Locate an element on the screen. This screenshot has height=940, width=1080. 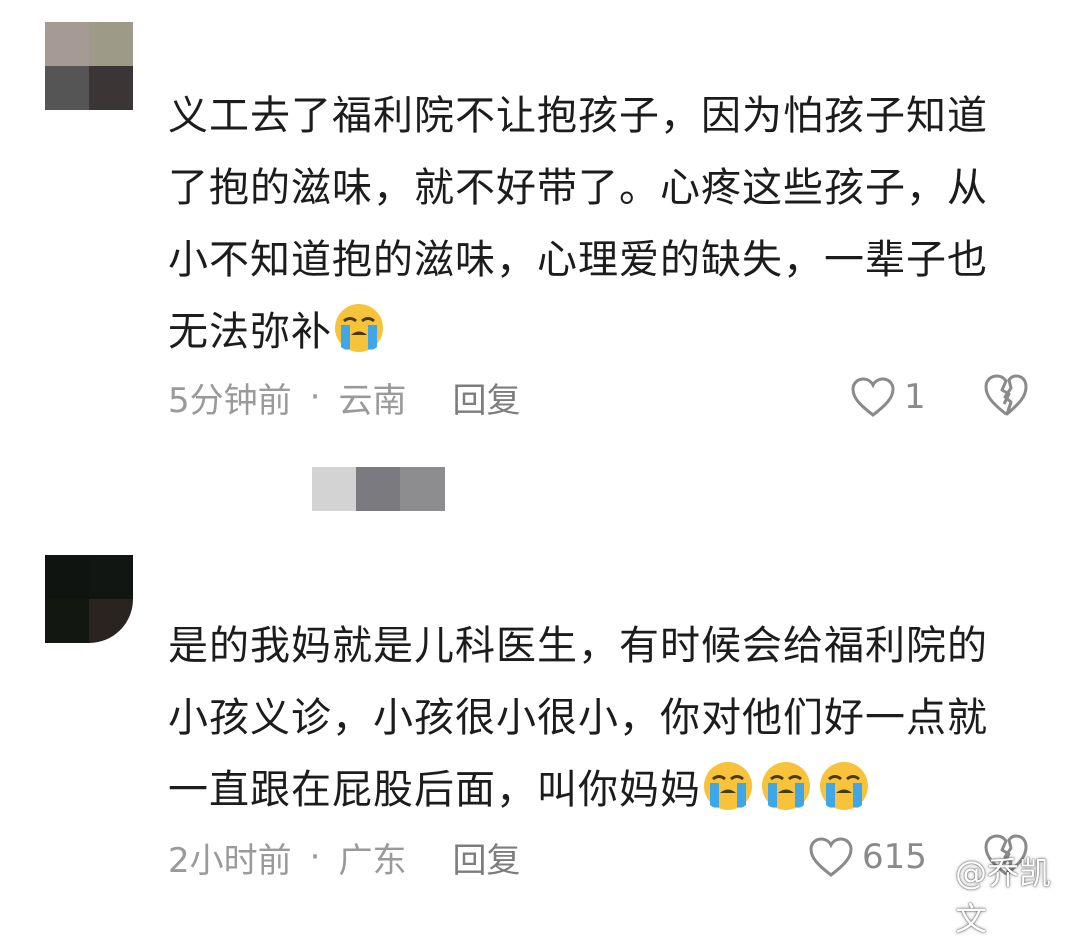
broken-heart-icon is located at coordinates (1006, 395).